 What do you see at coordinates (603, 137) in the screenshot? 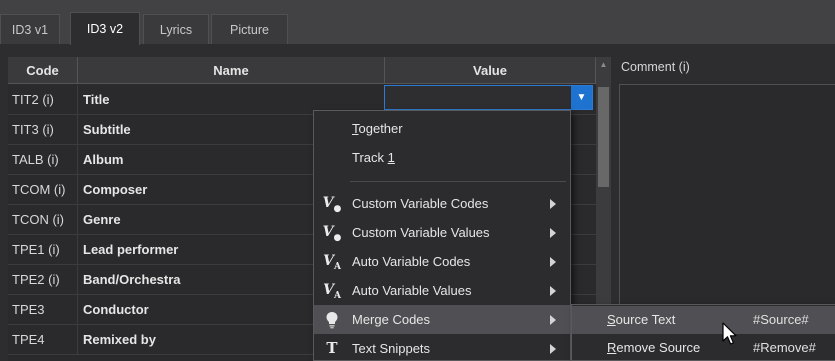
I see `scrollbar-thumb` at bounding box center [603, 137].